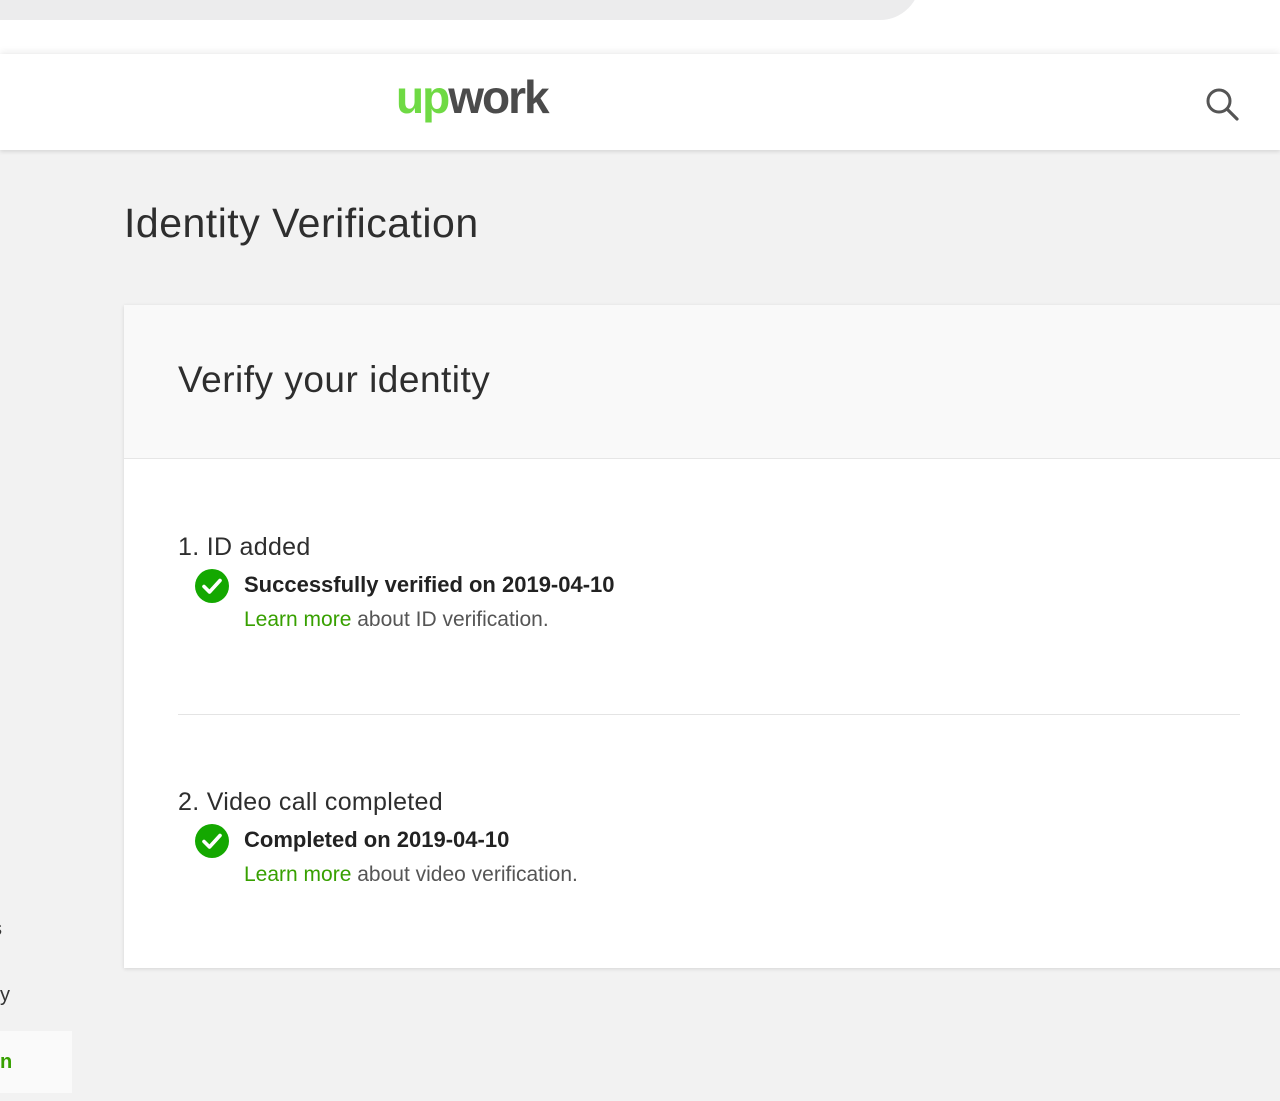 This screenshot has width=1280, height=1101. What do you see at coordinates (310, 802) in the screenshot?
I see `step-title: 2. Video call completed` at bounding box center [310, 802].